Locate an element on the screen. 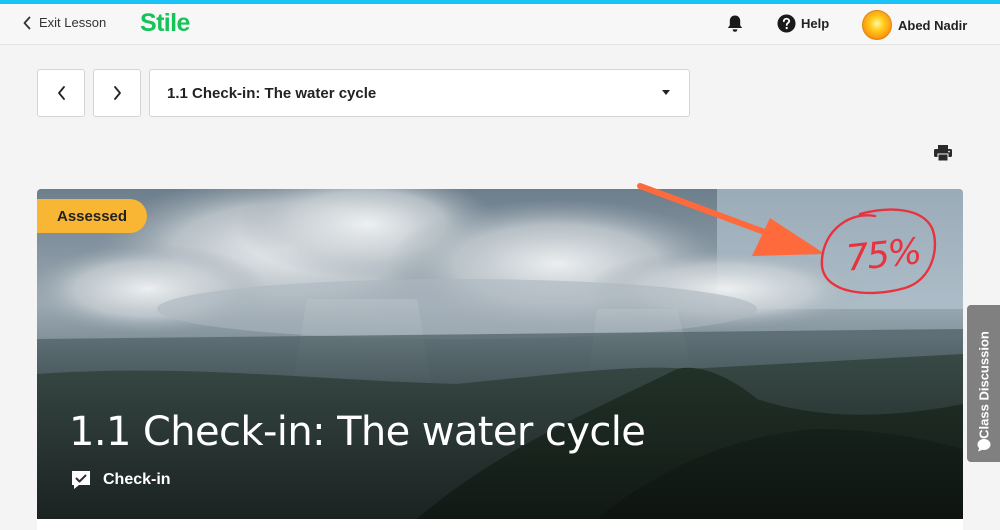  exit-lesson-button: Exit Lesson is located at coordinates (64, 22).